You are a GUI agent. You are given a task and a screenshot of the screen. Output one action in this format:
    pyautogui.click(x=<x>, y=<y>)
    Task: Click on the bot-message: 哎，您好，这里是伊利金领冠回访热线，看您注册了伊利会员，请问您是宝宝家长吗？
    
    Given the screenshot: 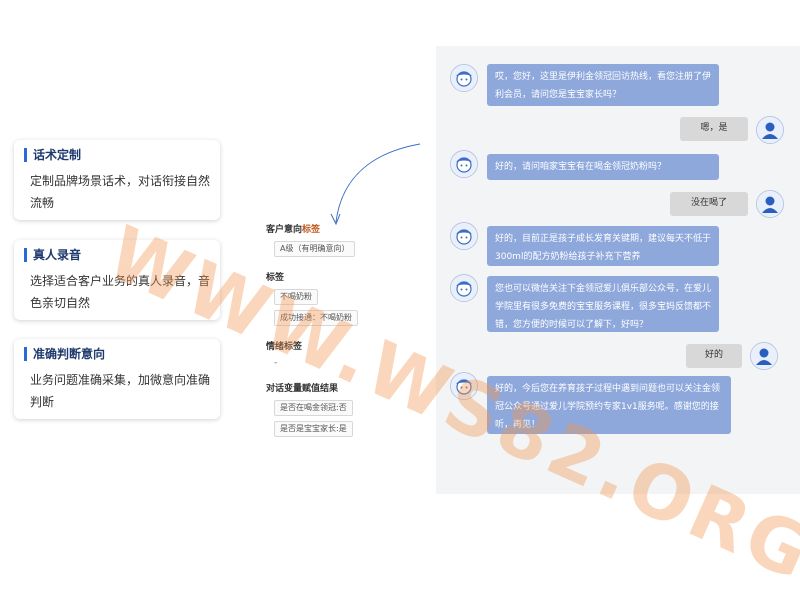 What is the action you would take?
    pyautogui.click(x=603, y=85)
    